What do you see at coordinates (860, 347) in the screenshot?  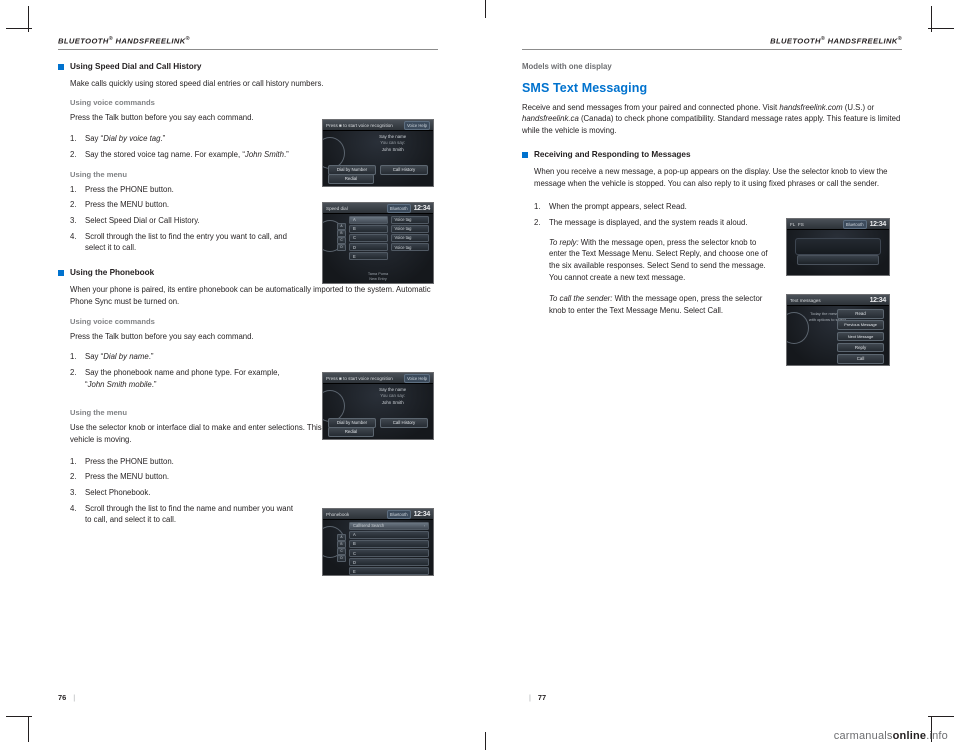 I see `reply-button: Reply` at bounding box center [860, 347].